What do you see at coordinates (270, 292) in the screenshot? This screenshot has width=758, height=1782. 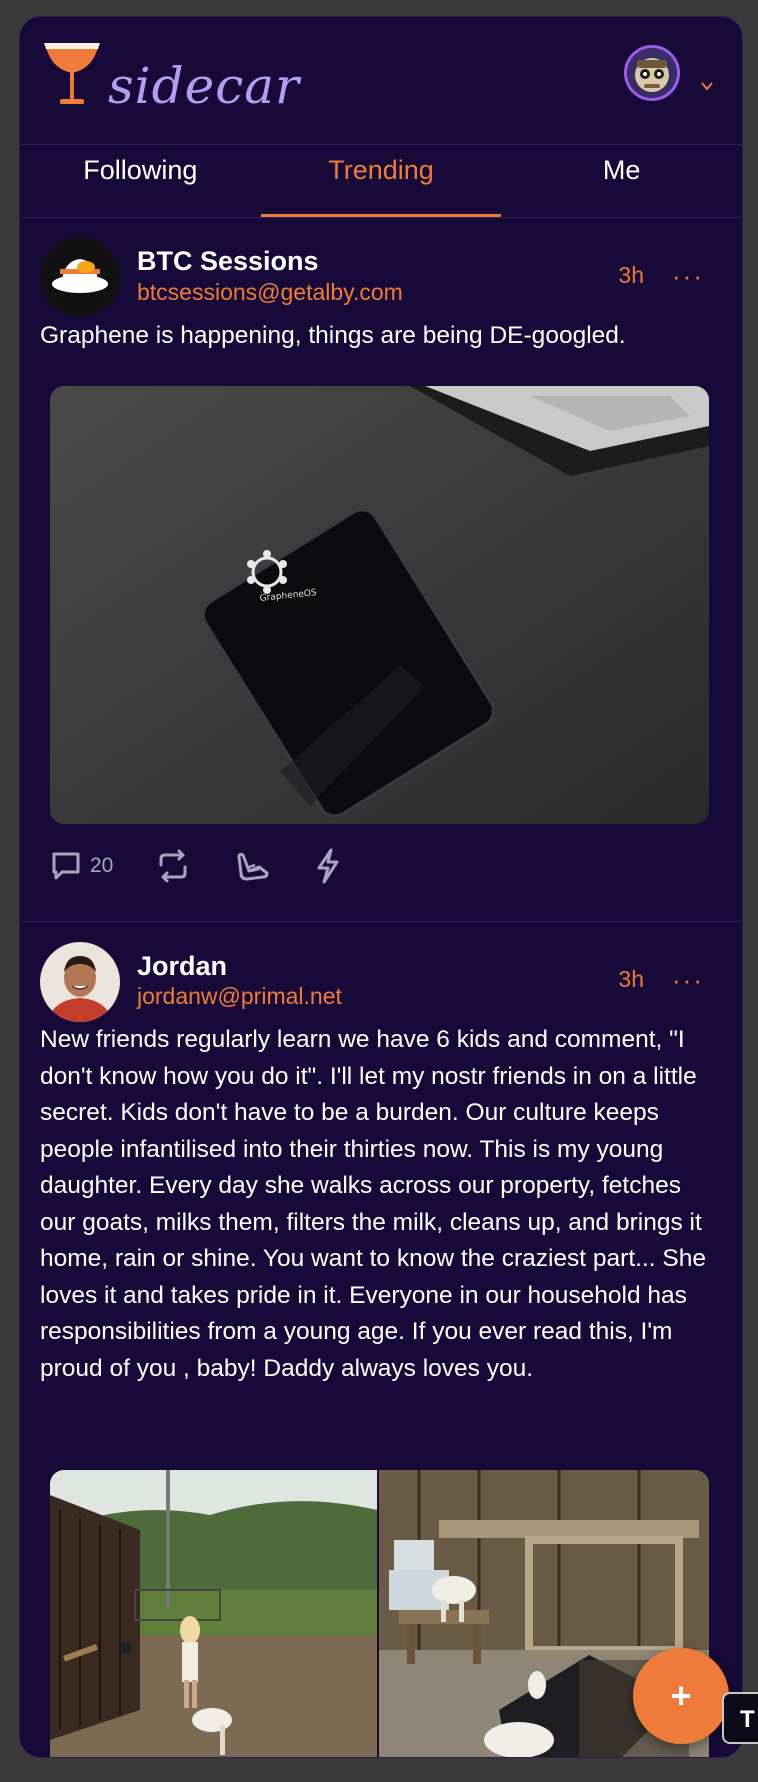 I see `author-handle: btcsessions@getalby.com` at bounding box center [270, 292].